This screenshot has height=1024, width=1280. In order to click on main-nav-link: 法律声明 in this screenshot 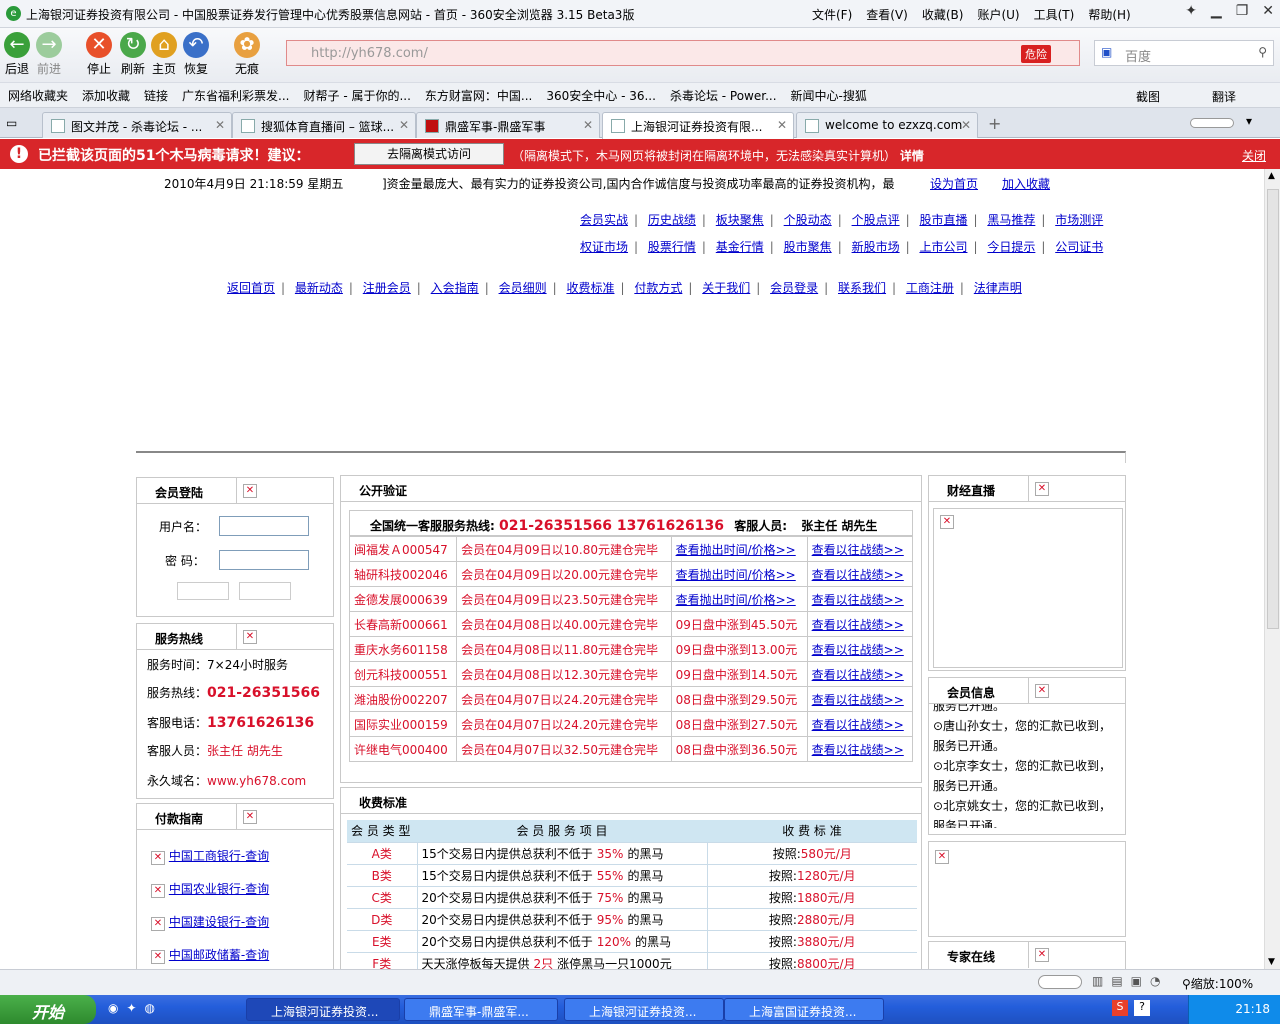, I will do `click(998, 288)`.